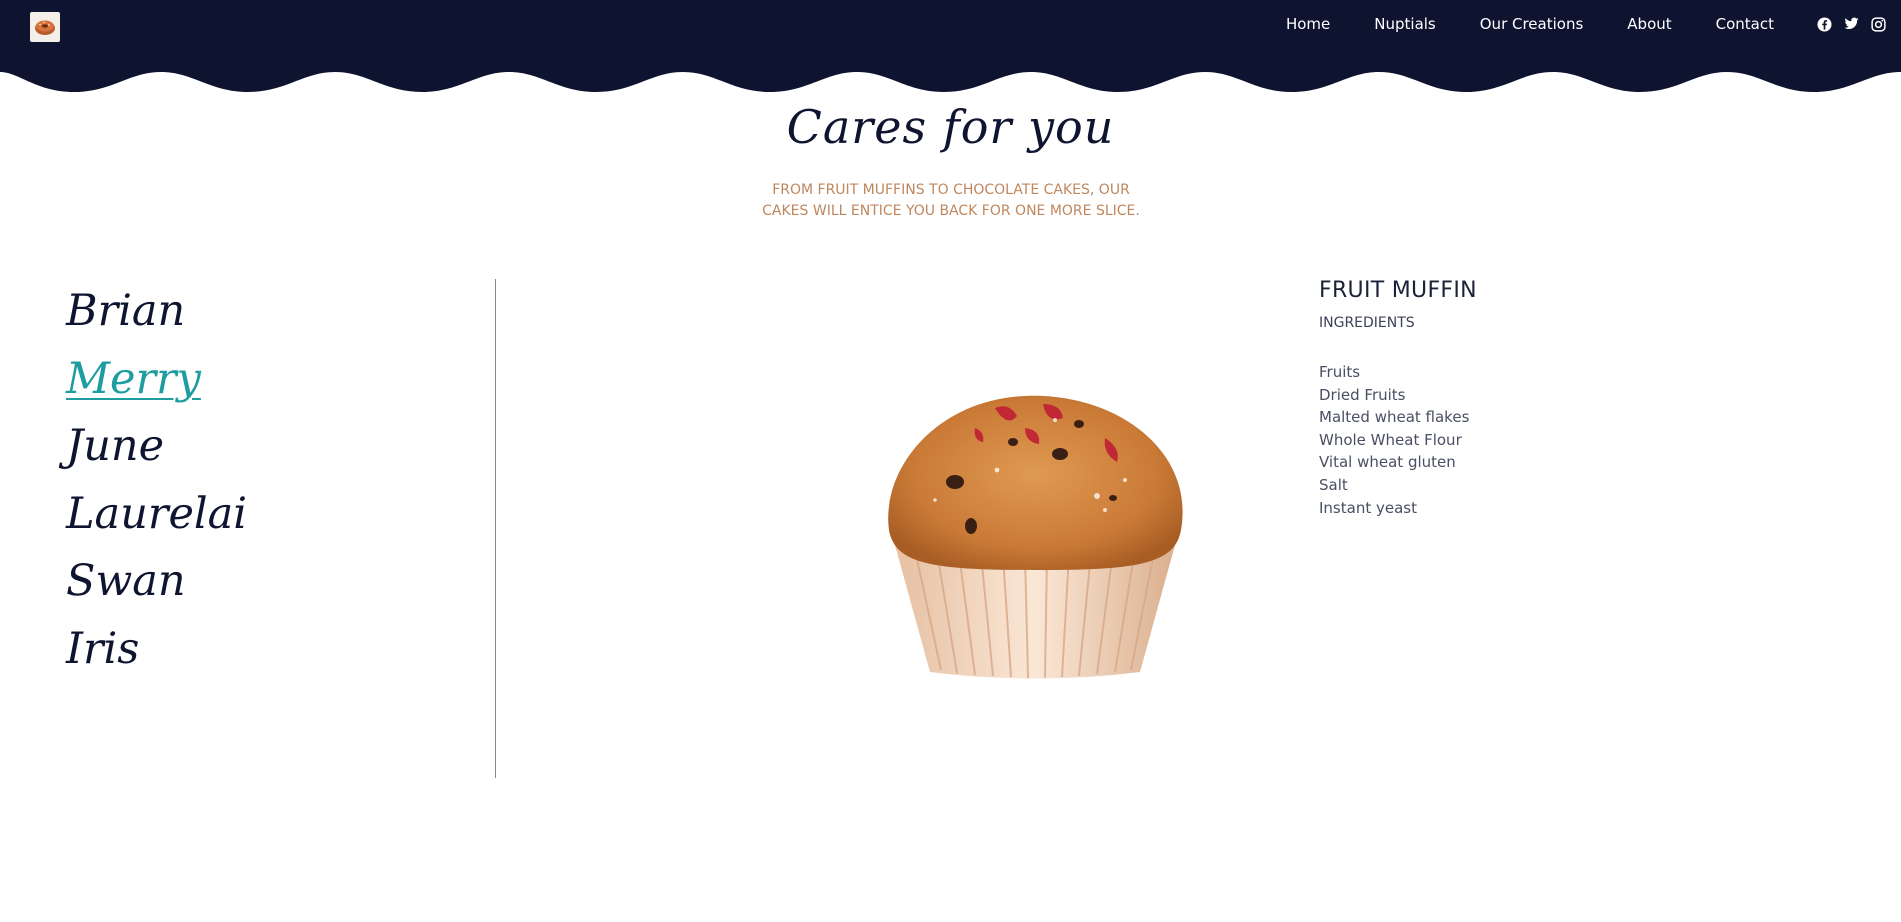 This screenshot has width=1901, height=922. Describe the element at coordinates (276, 312) in the screenshot. I see `name-item-brian: Brian` at that location.